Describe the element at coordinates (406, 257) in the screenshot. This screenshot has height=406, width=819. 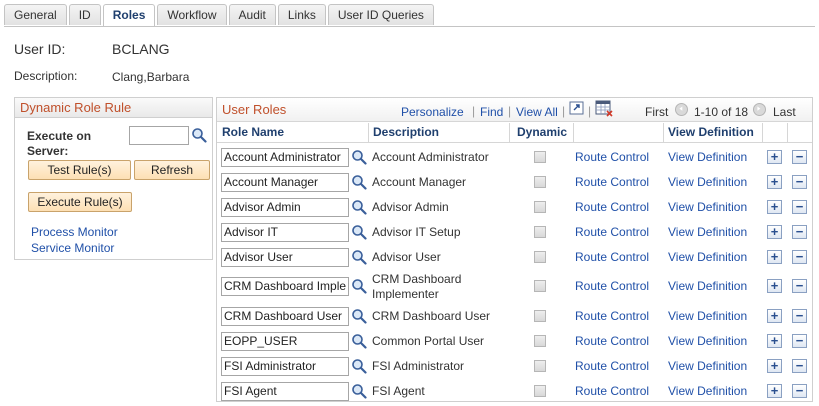
I see `role-description: Advisor User` at that location.